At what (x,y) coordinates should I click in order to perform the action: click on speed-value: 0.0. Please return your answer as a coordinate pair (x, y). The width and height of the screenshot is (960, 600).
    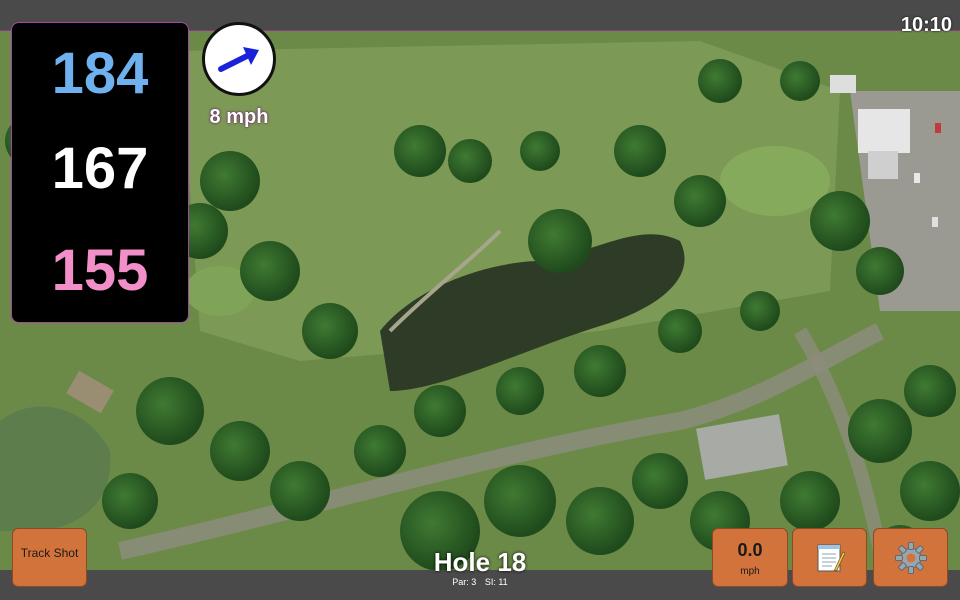
    Looking at the image, I should click on (750, 550).